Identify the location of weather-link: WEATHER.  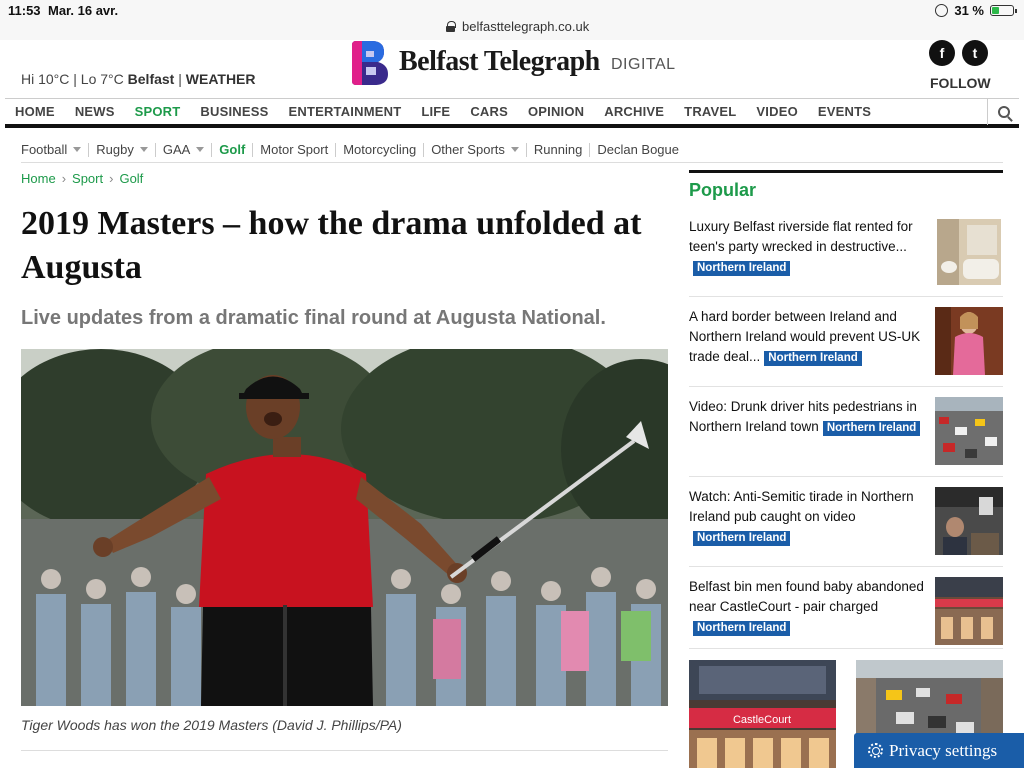
(221, 79).